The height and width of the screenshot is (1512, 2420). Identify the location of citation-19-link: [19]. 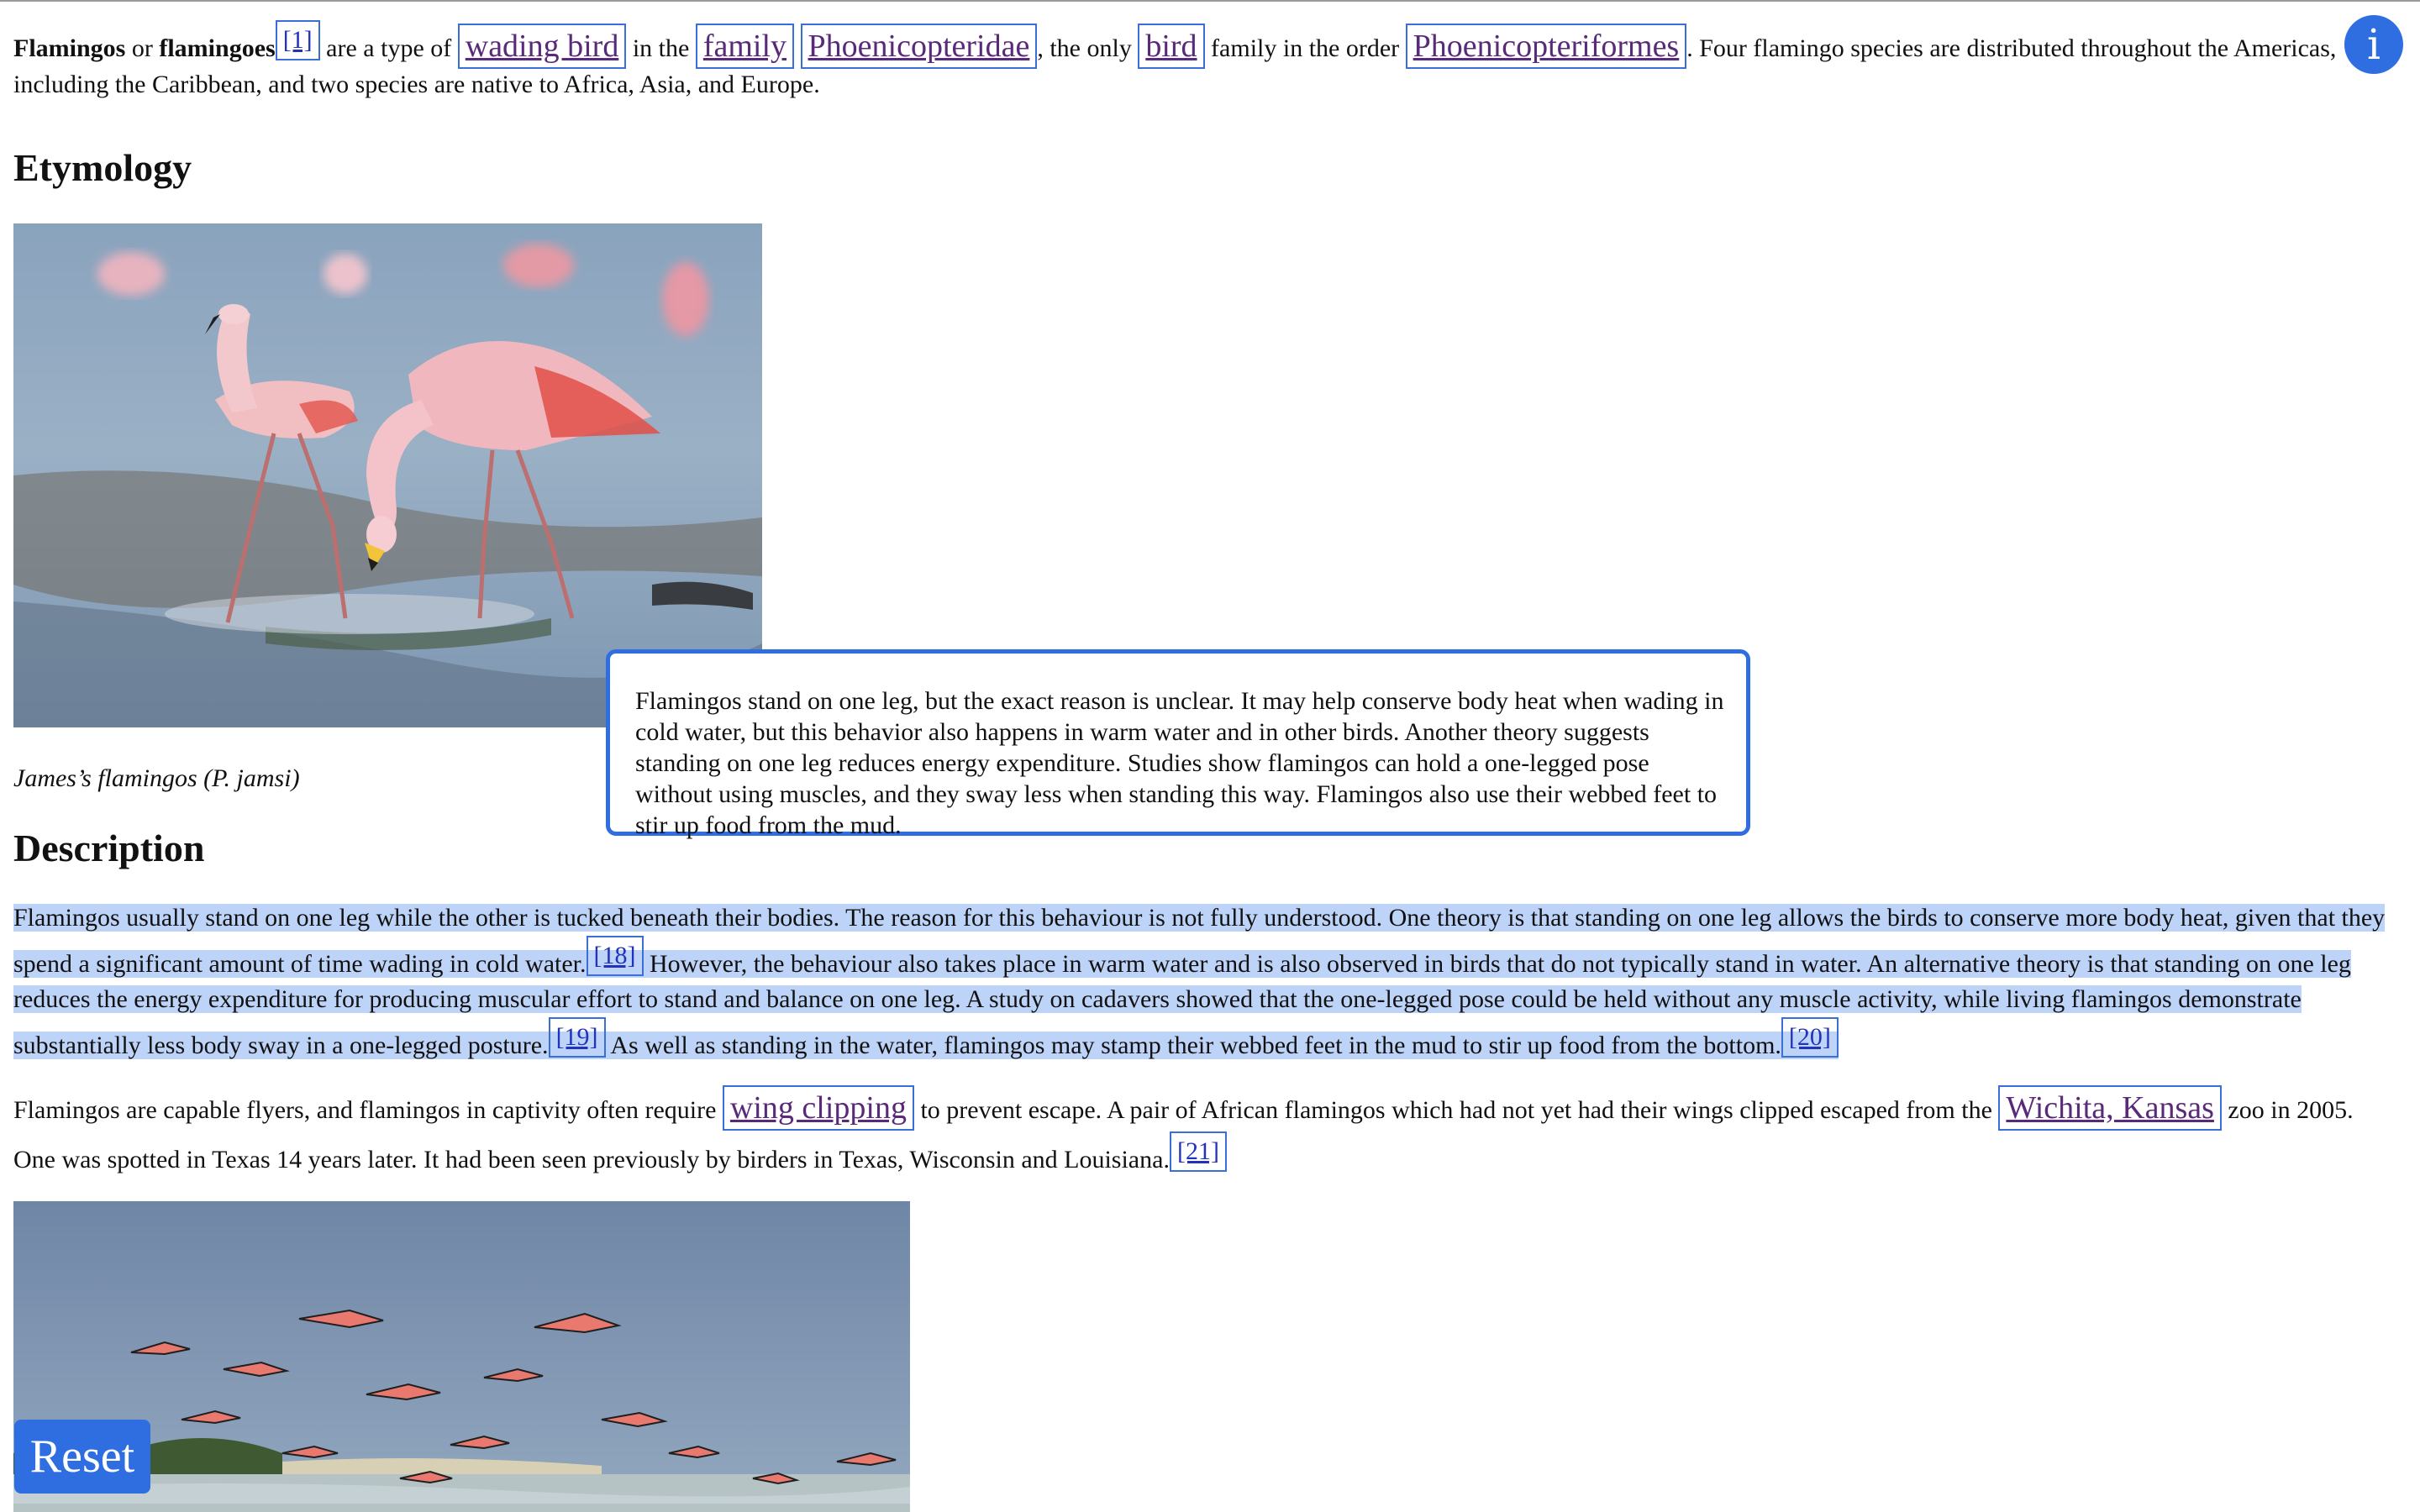
(577, 1037).